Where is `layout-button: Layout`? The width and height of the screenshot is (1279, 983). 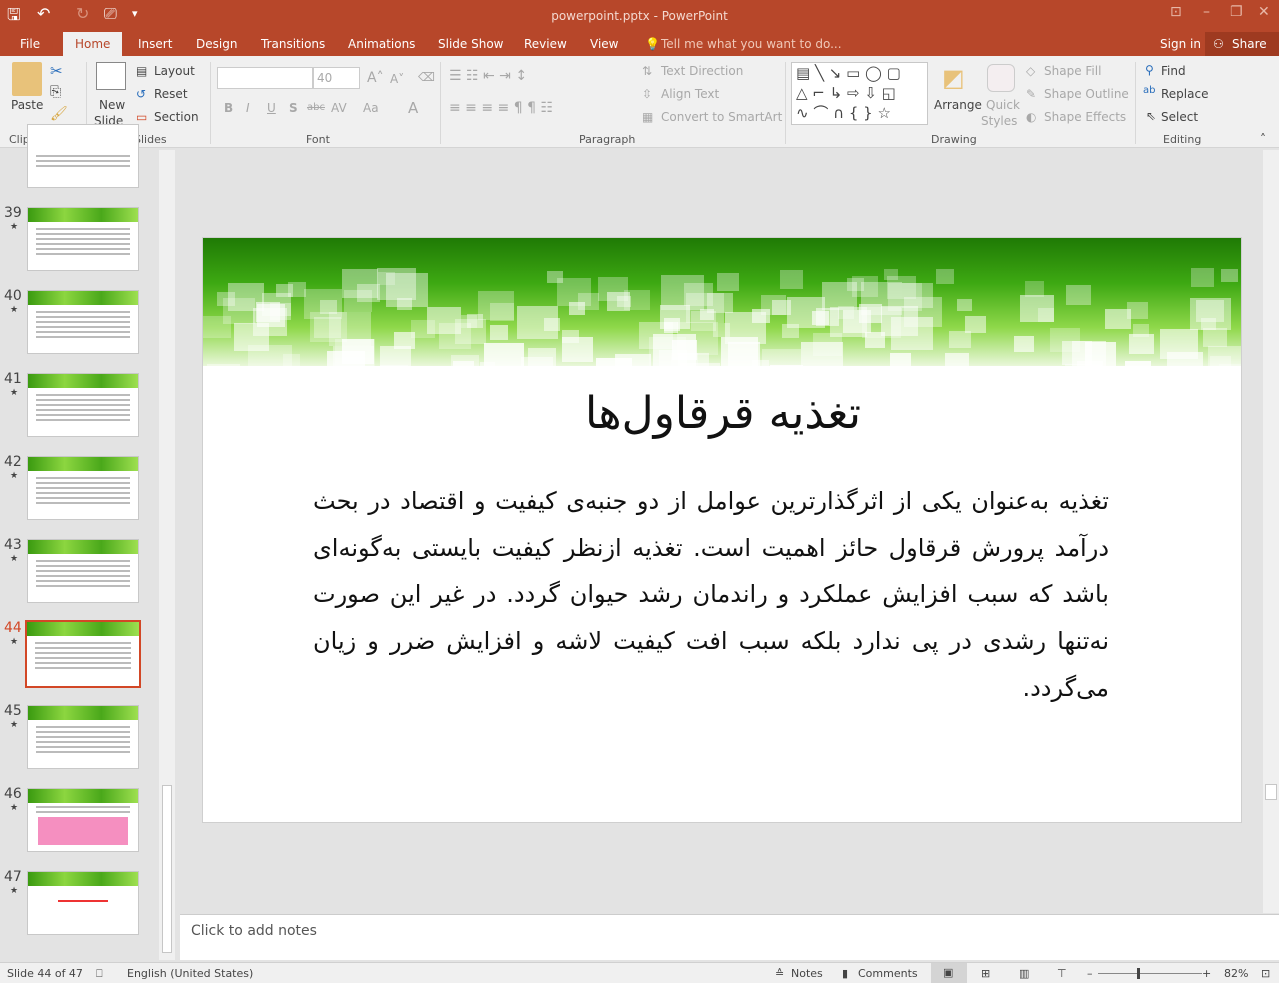
layout-button: Layout is located at coordinates (174, 71).